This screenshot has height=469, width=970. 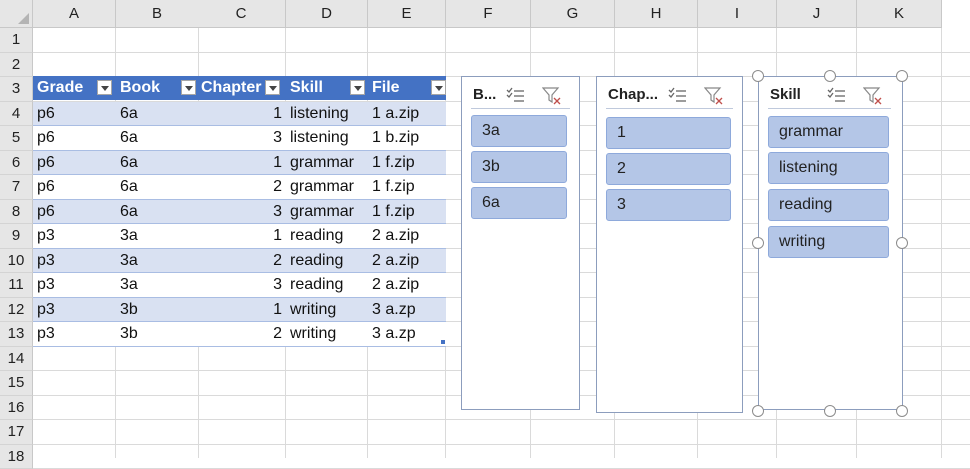 I want to click on column-header-j: J, so click(x=817, y=14).